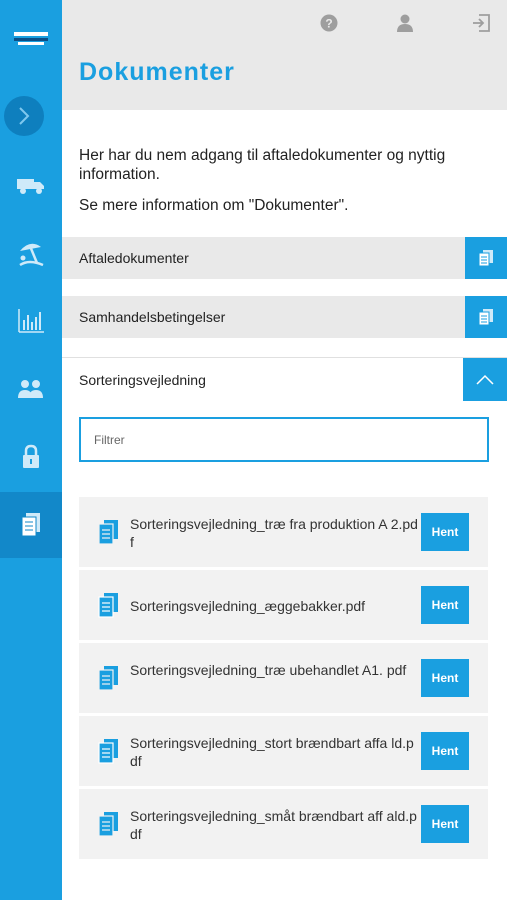  I want to click on collapse-section-button, so click(485, 379).